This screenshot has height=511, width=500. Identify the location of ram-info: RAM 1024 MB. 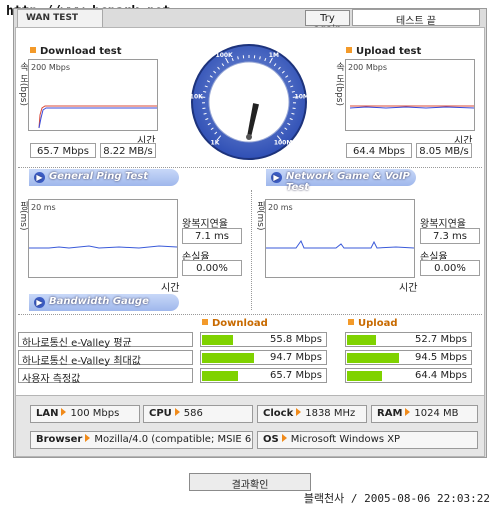
(424, 414).